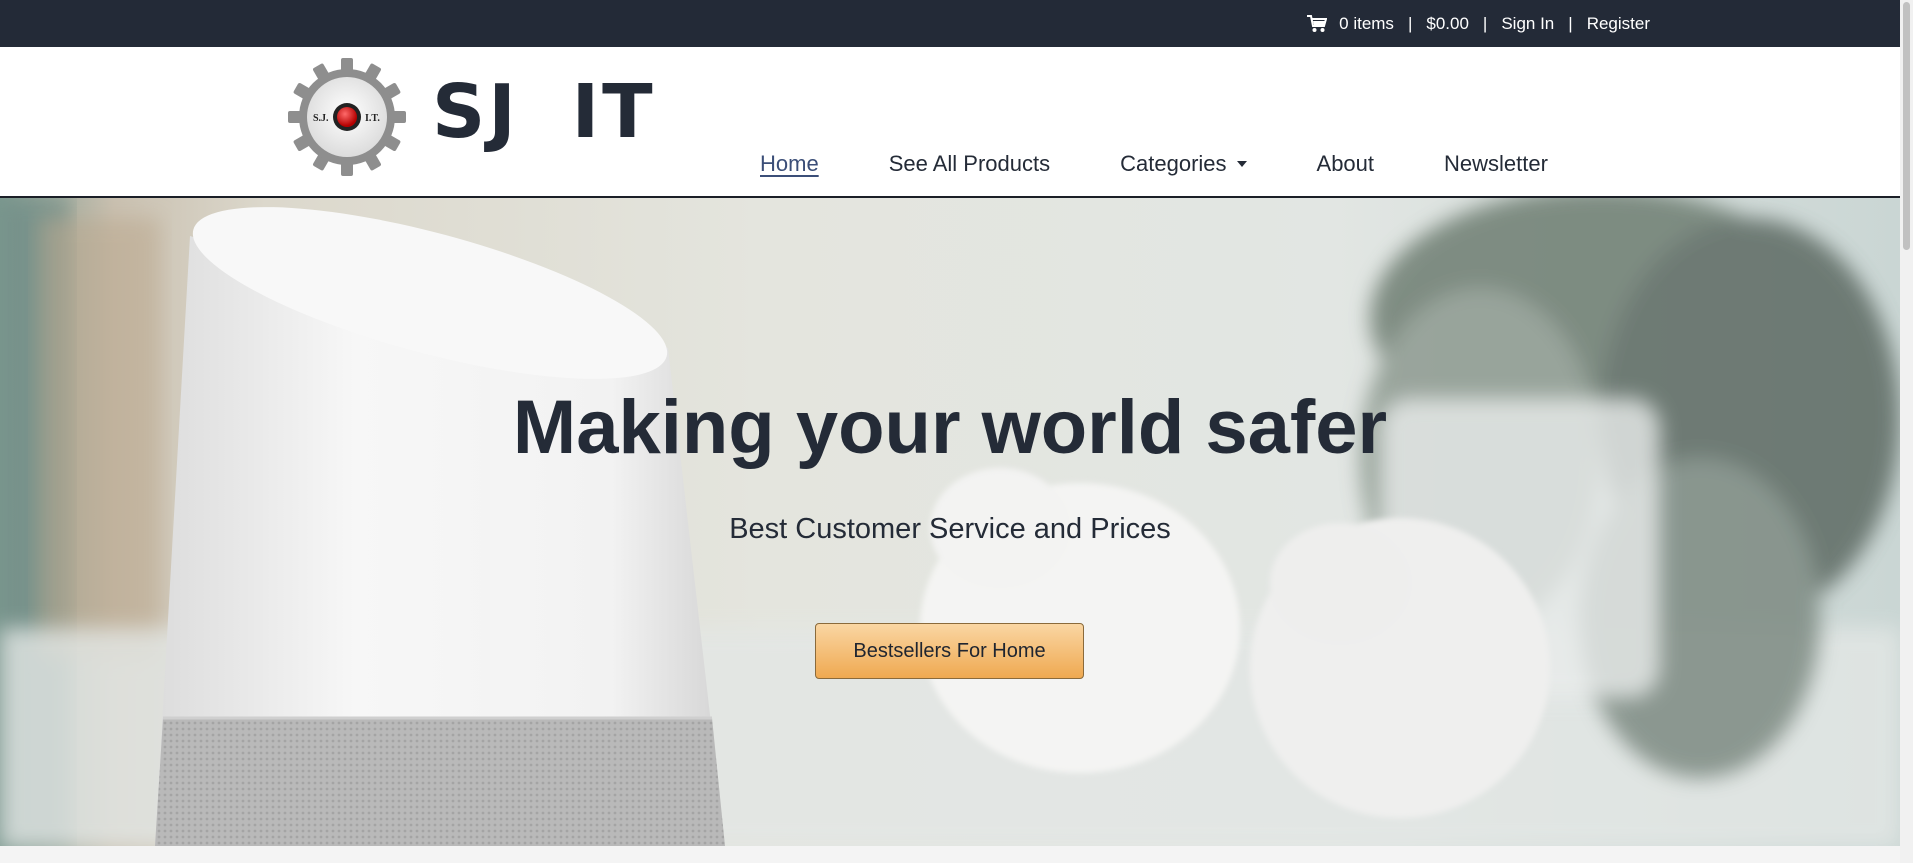 The width and height of the screenshot is (1913, 863). Describe the element at coordinates (544, 112) in the screenshot. I see `brand-name: SJ IT` at that location.